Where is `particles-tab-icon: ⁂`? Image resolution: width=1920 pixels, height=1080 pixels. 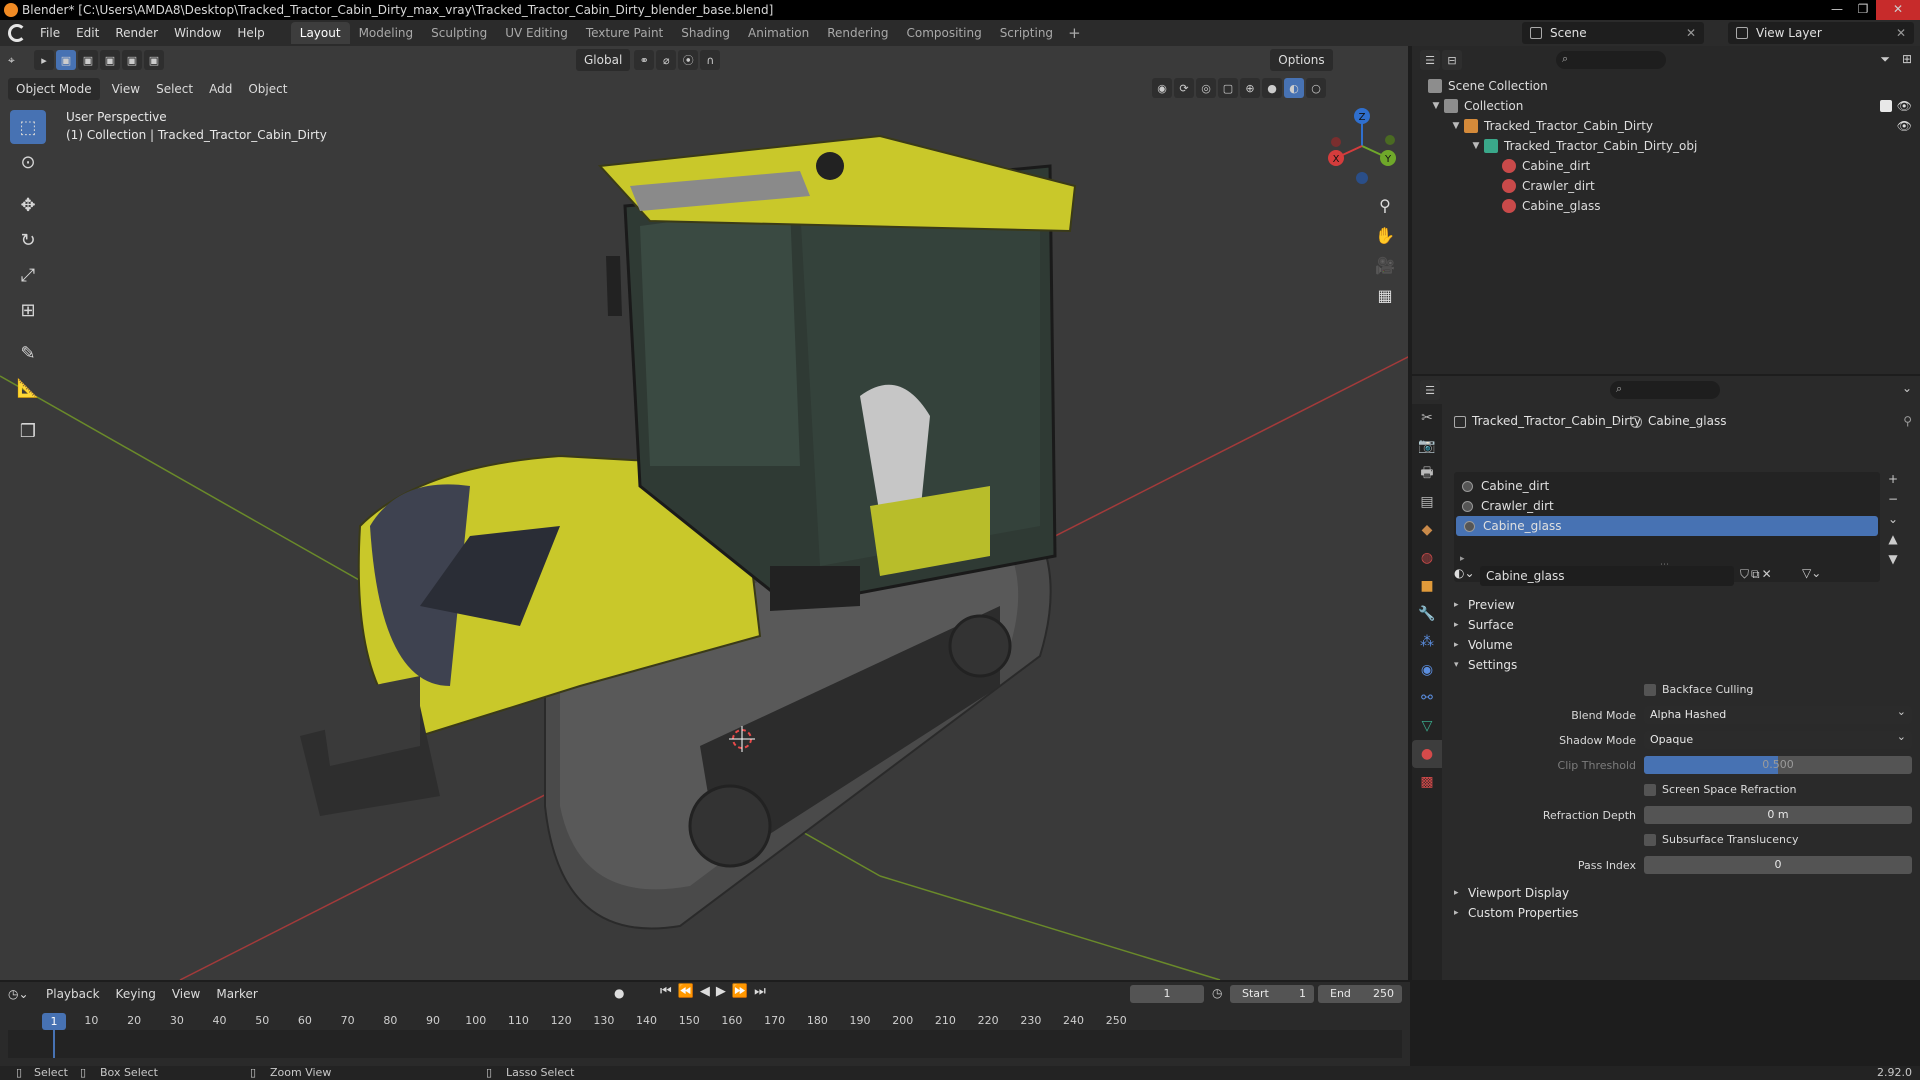
particles-tab-icon: ⁂ is located at coordinates (1427, 642).